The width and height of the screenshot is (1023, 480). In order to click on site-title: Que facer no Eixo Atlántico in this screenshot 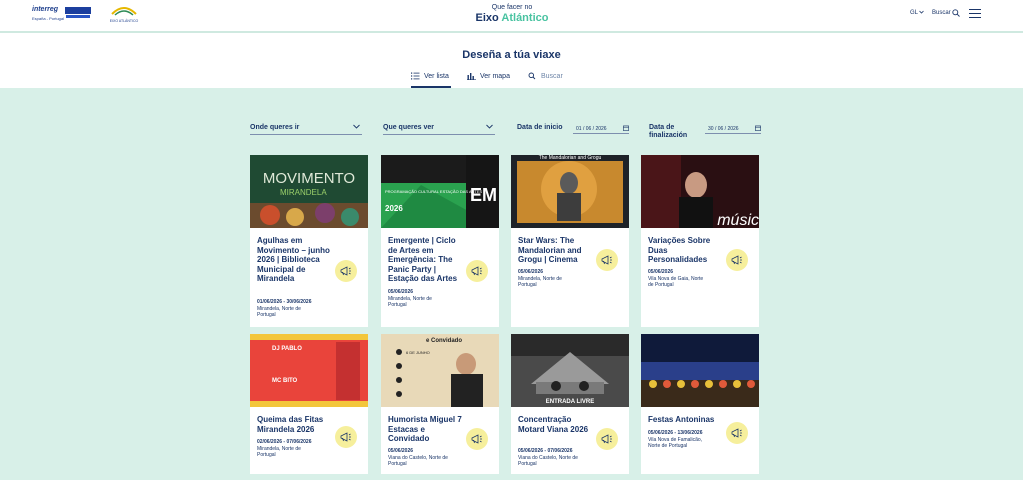, I will do `click(512, 14)`.